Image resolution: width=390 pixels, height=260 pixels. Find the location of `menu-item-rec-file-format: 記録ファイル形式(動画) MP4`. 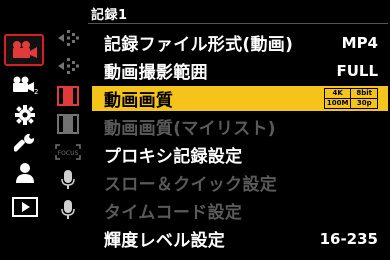

menu-item-rec-file-format: 記録ファイル形式(動画) MP4 is located at coordinates (240, 43).